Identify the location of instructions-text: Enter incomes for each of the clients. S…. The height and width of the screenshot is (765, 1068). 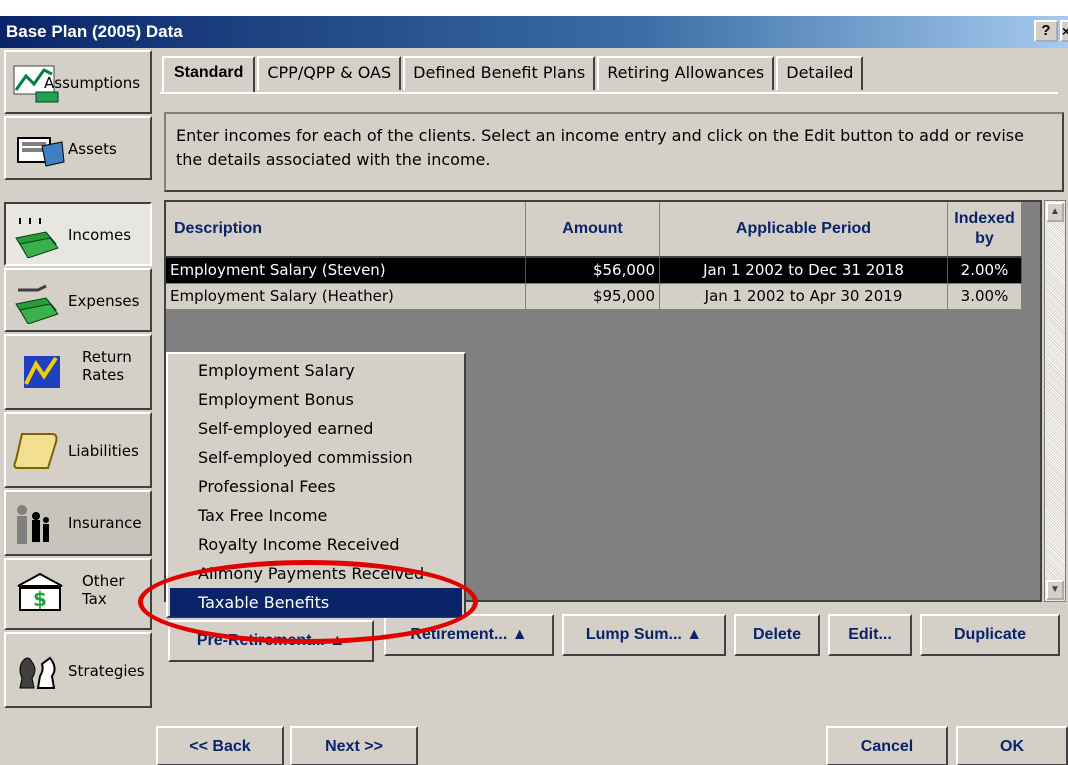
(614, 152).